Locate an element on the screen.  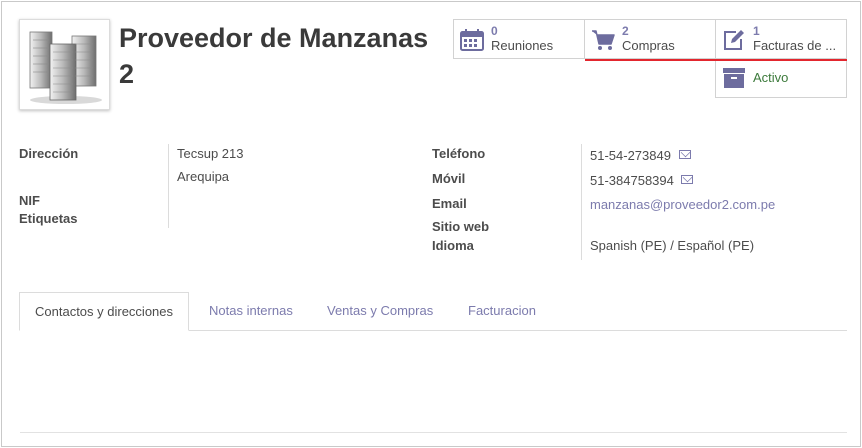
email-link: manzanas@proveedor2.com.pe is located at coordinates (682, 204).